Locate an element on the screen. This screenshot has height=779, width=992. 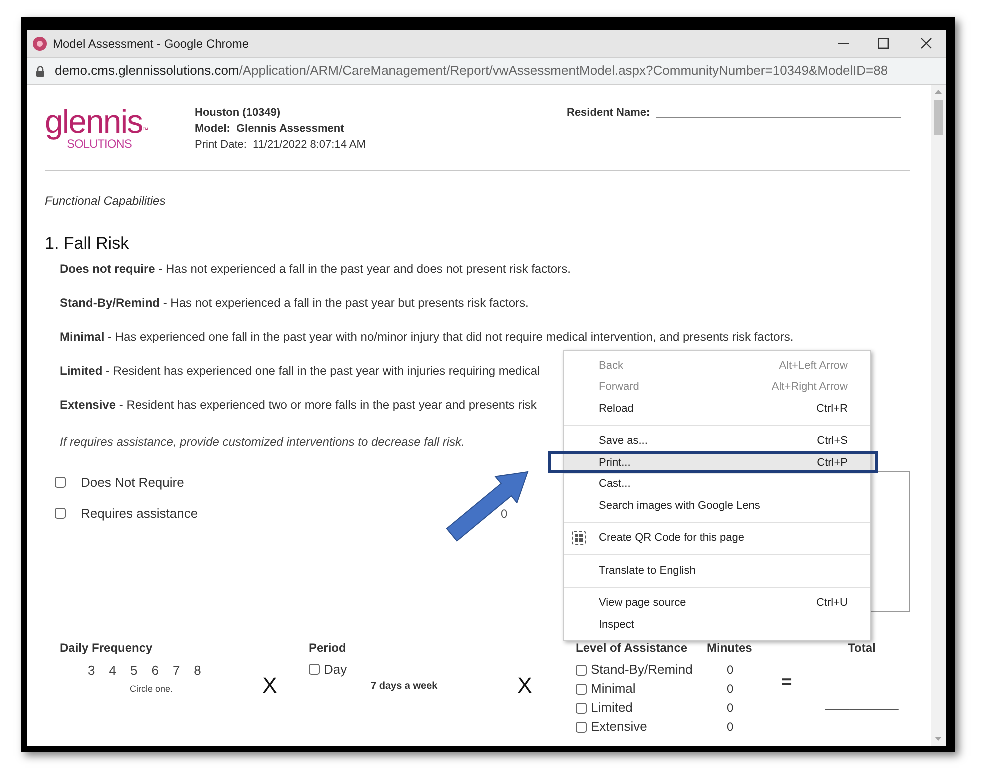
menu-item: View page source Ctrl+U is located at coordinates (717, 603).